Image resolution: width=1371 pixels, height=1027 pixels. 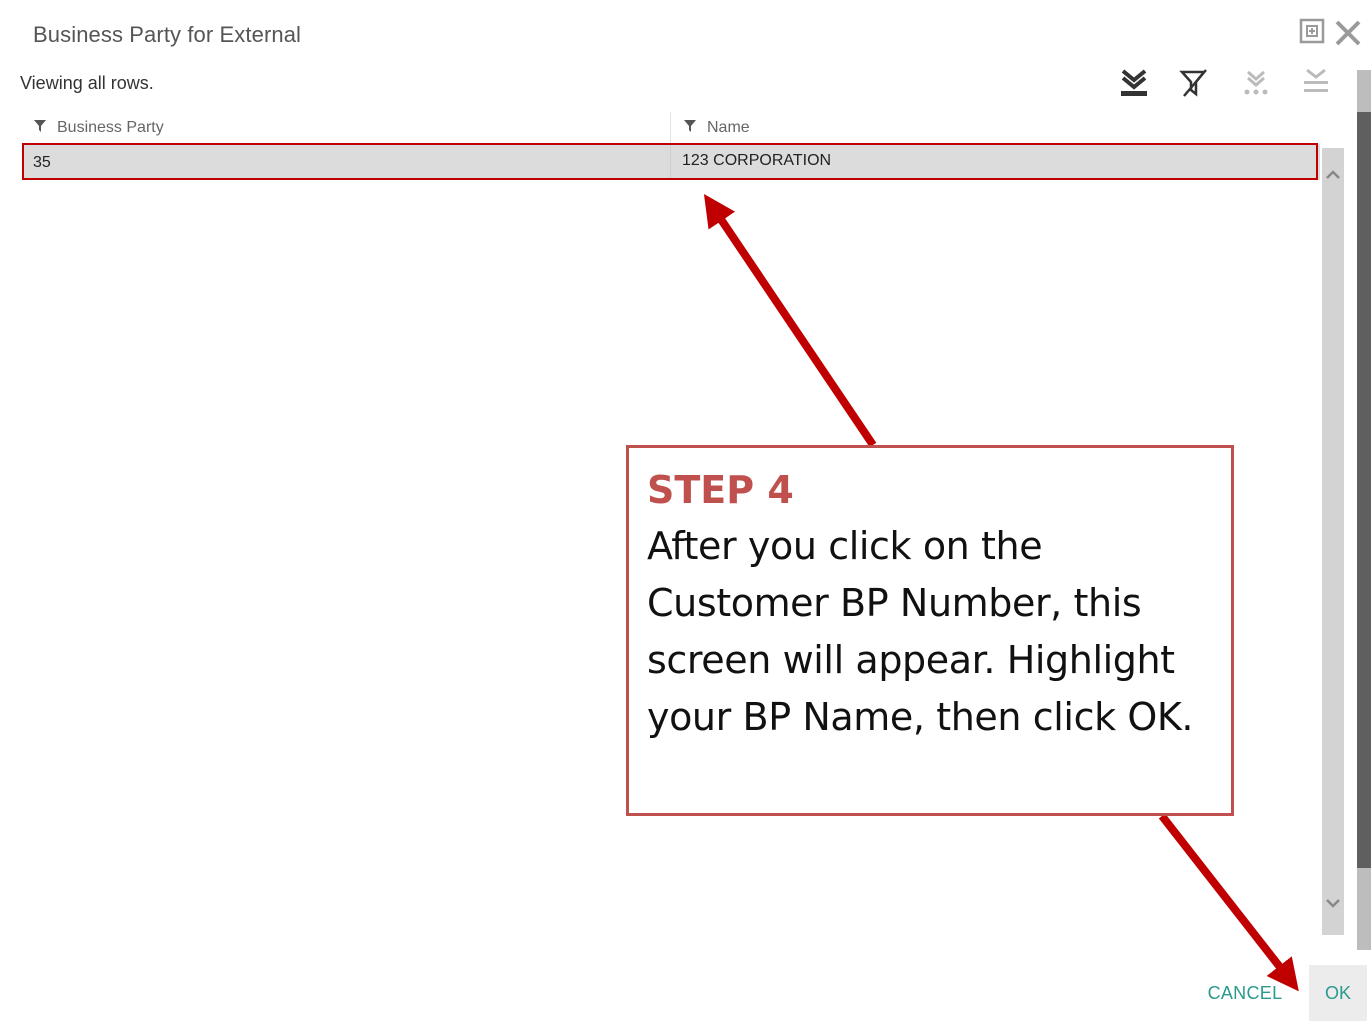 I want to click on export-icon, so click(x=1134, y=83).